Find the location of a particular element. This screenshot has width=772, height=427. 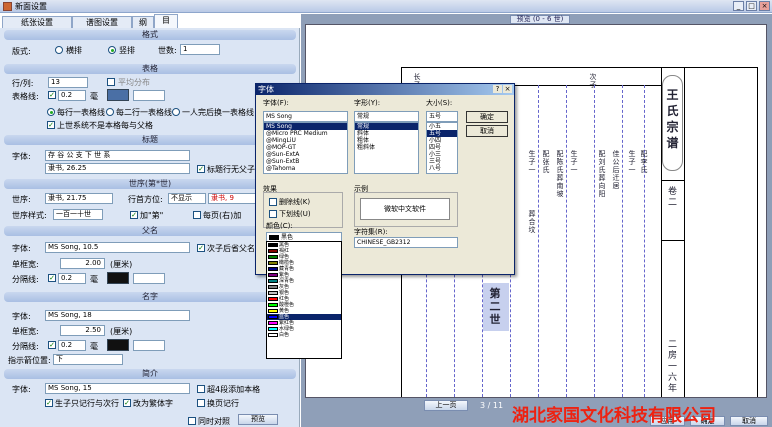

gen-style-select: 一百一十世 is located at coordinates (78, 214).